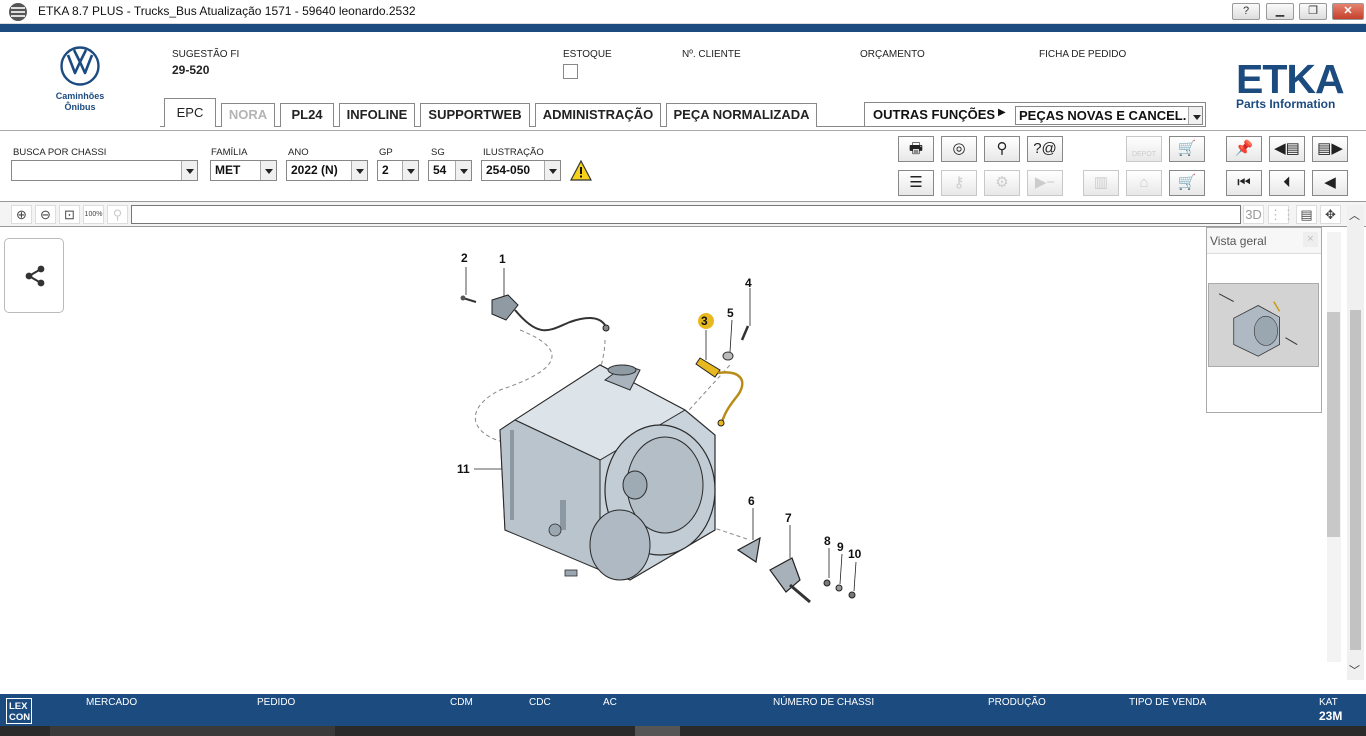 The image size is (1366, 736). I want to click on part-8-nut, so click(827, 583).